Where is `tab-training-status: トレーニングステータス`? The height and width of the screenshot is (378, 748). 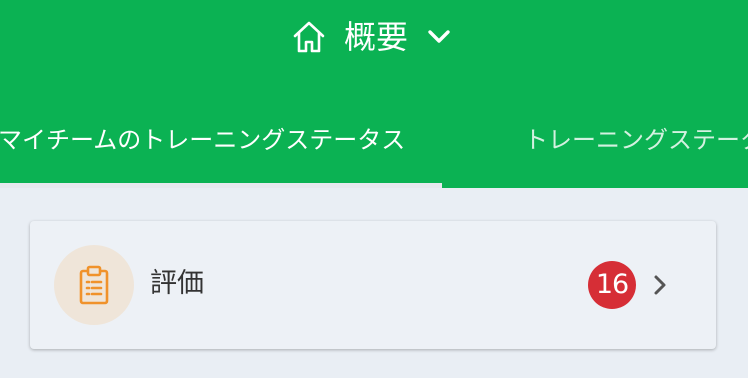 tab-training-status: トレーニングステータス is located at coordinates (636, 140).